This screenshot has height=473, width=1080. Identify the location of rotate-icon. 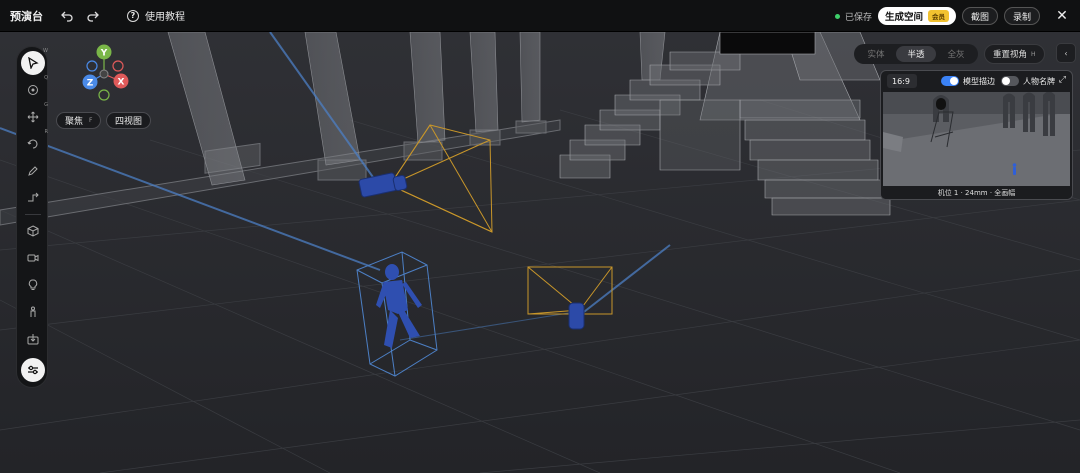
(32, 144).